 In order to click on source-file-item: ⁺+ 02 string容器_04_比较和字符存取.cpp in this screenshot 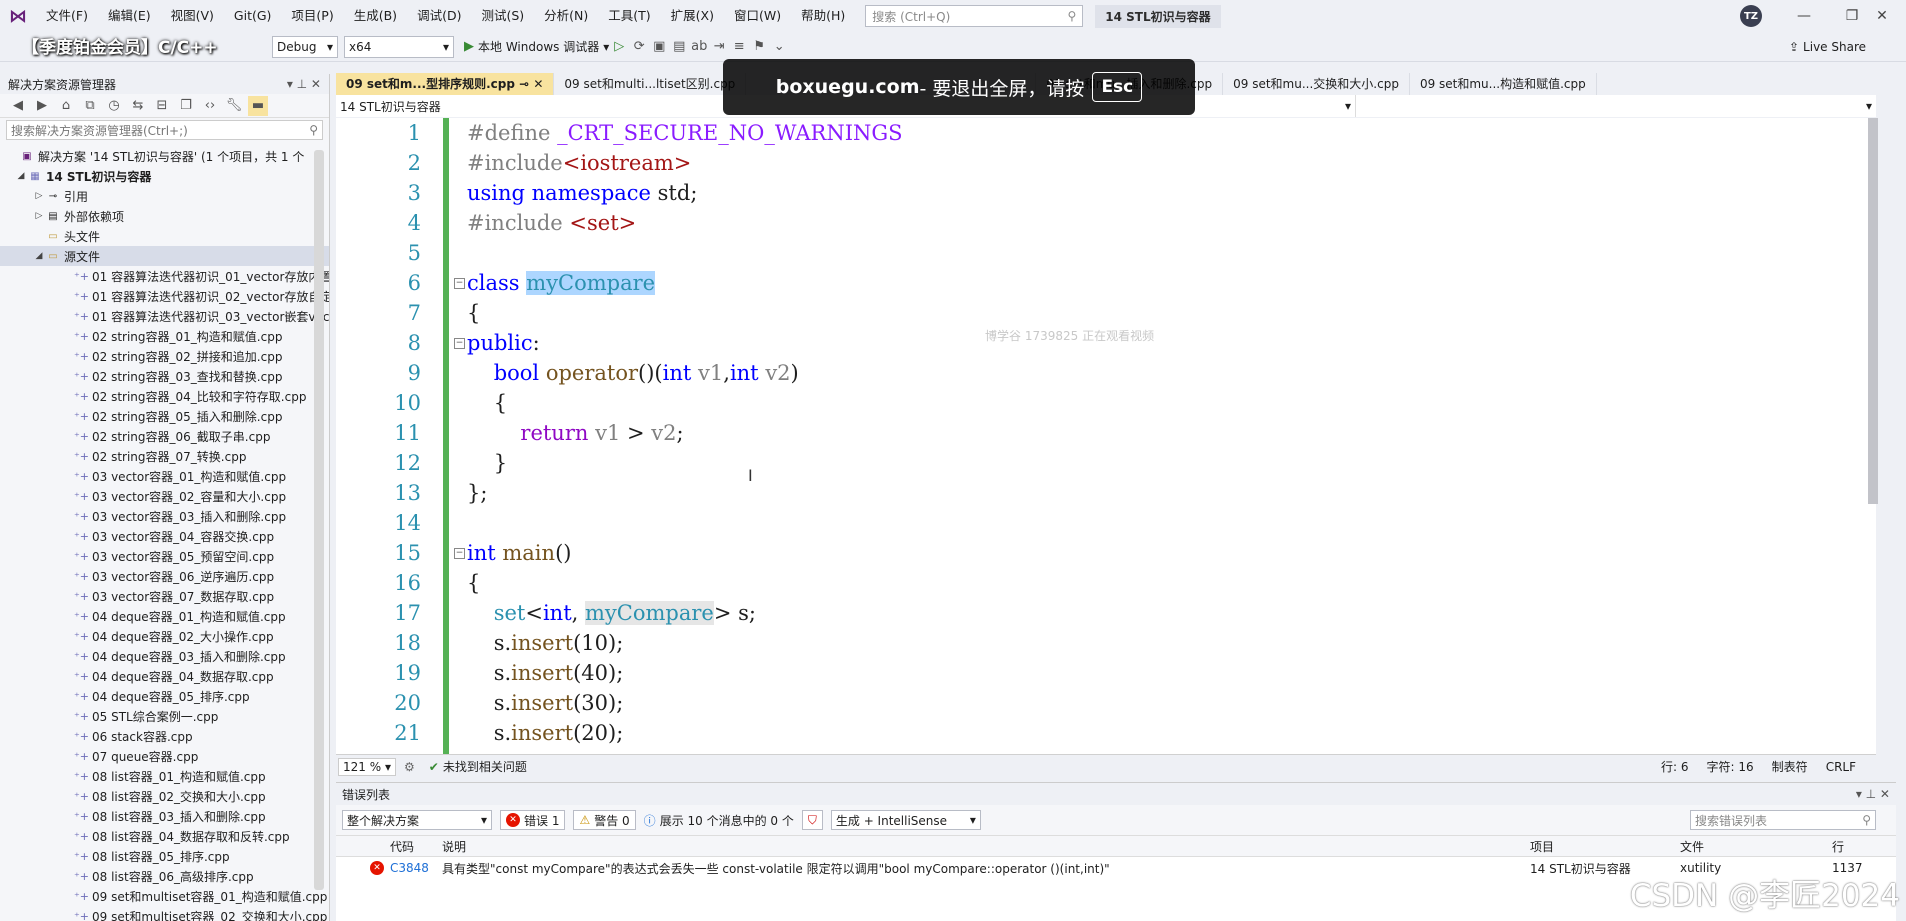, I will do `click(164, 396)`.